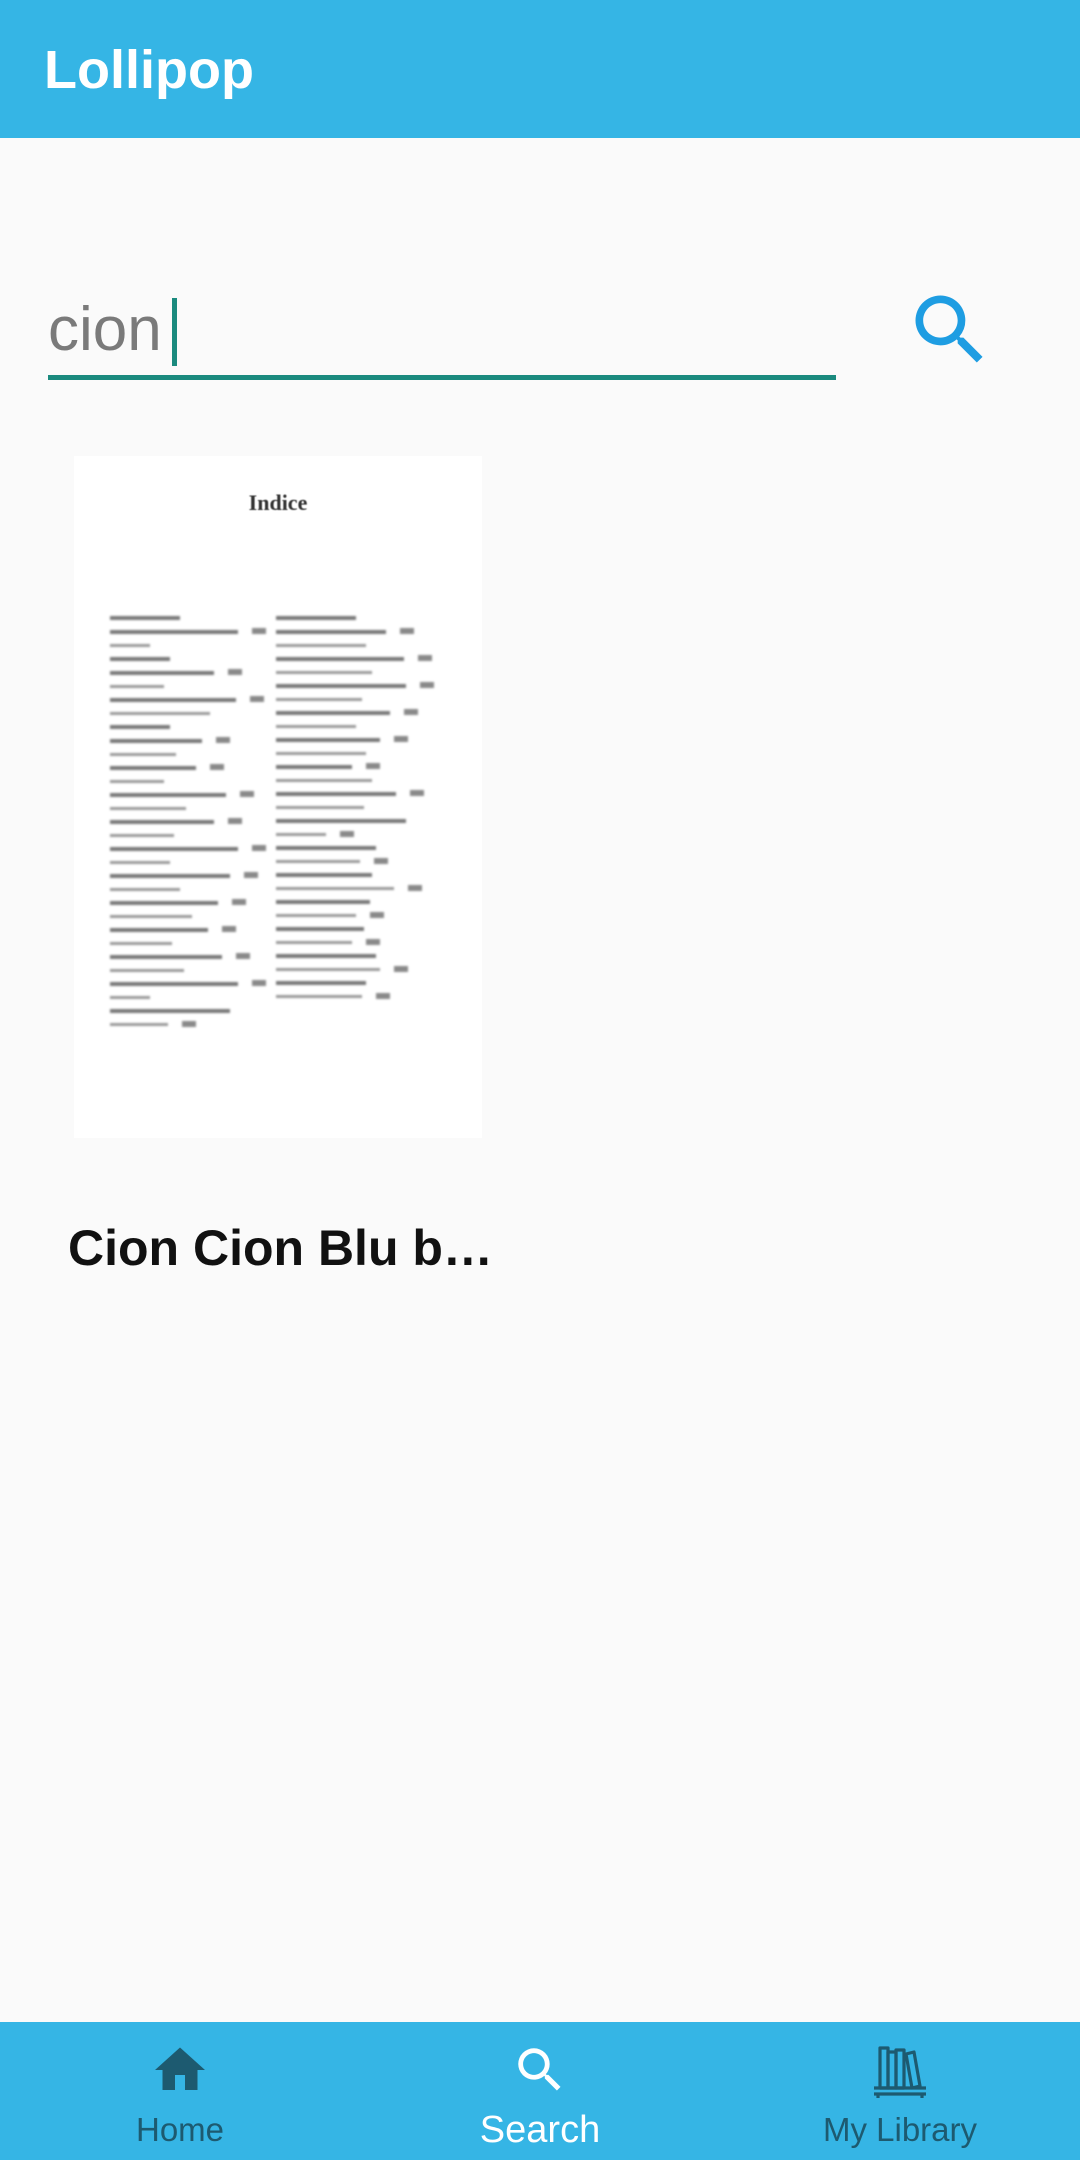 The height and width of the screenshot is (2160, 1080). Describe the element at coordinates (540, 2130) in the screenshot. I see `nav-search-label: Search` at that location.